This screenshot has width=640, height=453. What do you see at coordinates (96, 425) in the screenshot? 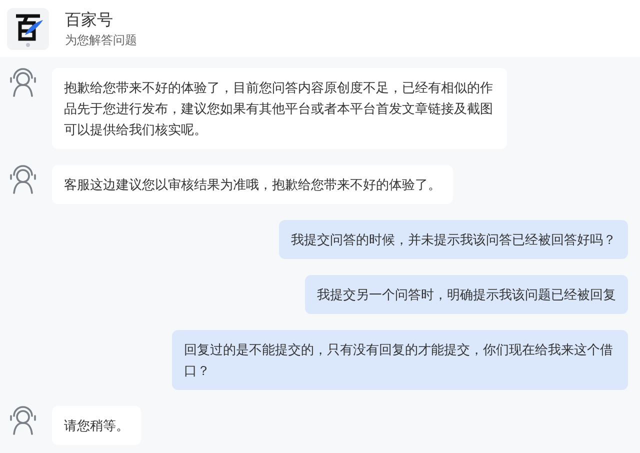
I see `agent-message: 请您稍等。` at bounding box center [96, 425].